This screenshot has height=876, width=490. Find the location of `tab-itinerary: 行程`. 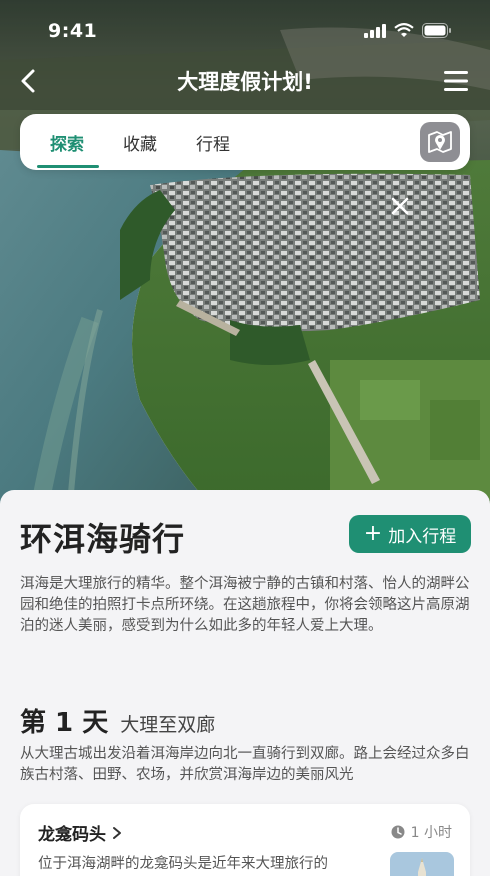

tab-itinerary: 行程 is located at coordinates (213, 142).